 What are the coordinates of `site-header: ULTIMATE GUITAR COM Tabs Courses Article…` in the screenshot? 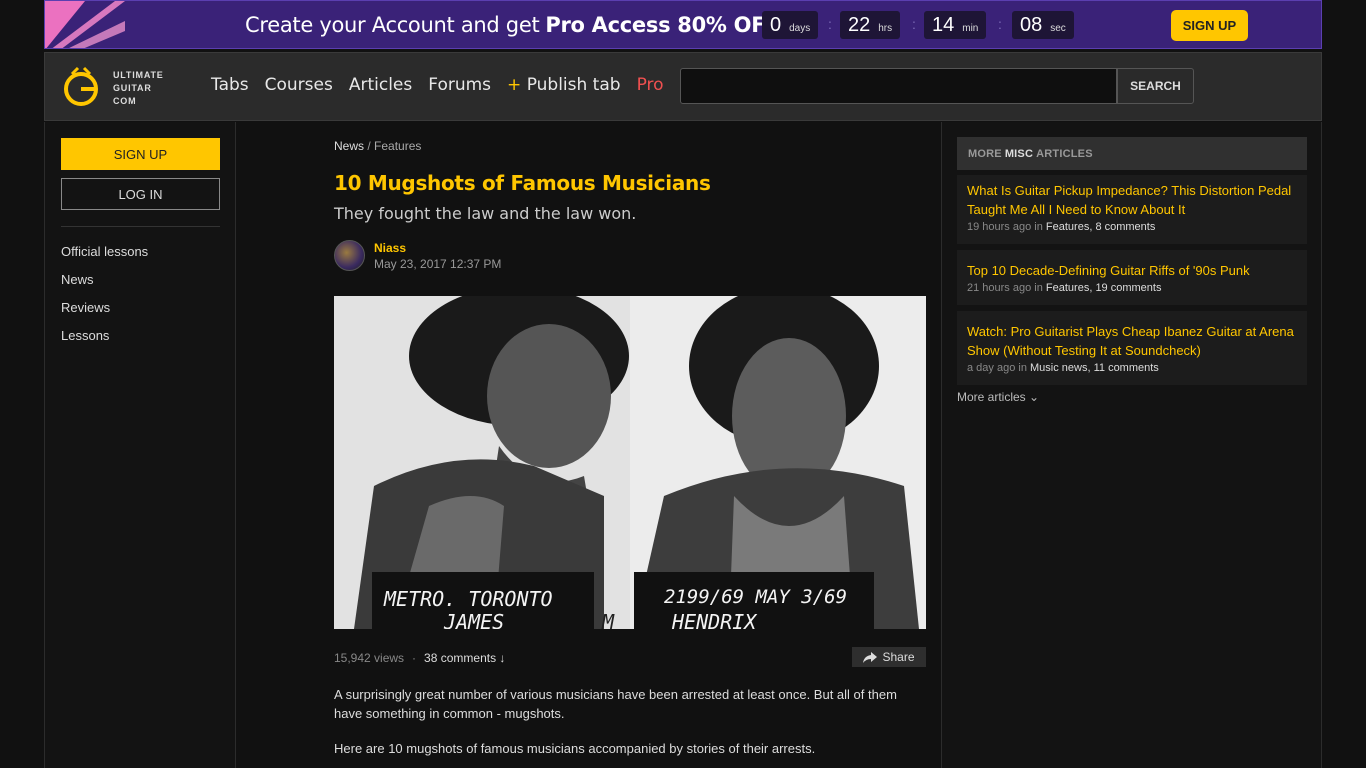 It's located at (683, 86).